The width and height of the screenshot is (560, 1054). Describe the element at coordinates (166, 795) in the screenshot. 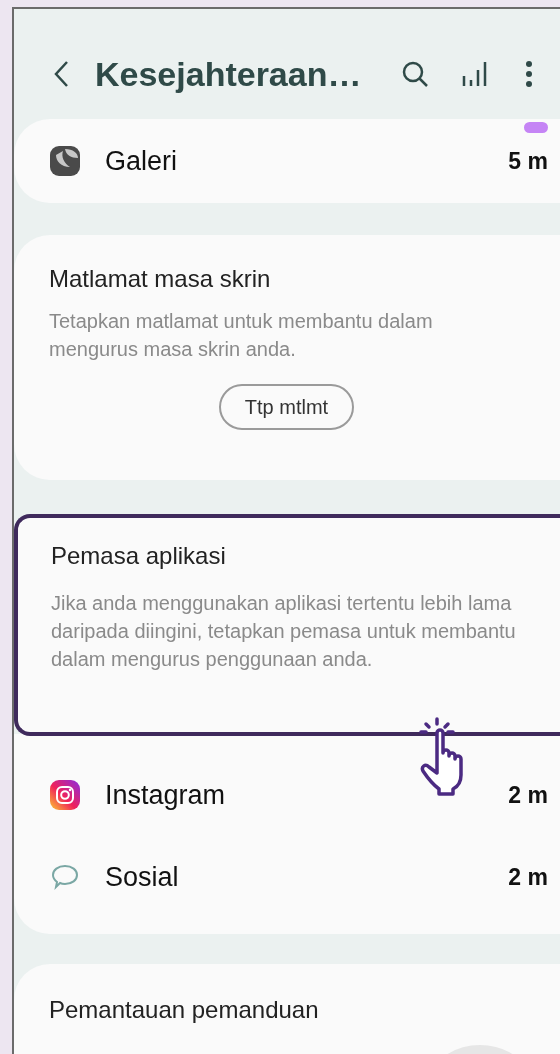

I see `app-name: Instagram` at that location.